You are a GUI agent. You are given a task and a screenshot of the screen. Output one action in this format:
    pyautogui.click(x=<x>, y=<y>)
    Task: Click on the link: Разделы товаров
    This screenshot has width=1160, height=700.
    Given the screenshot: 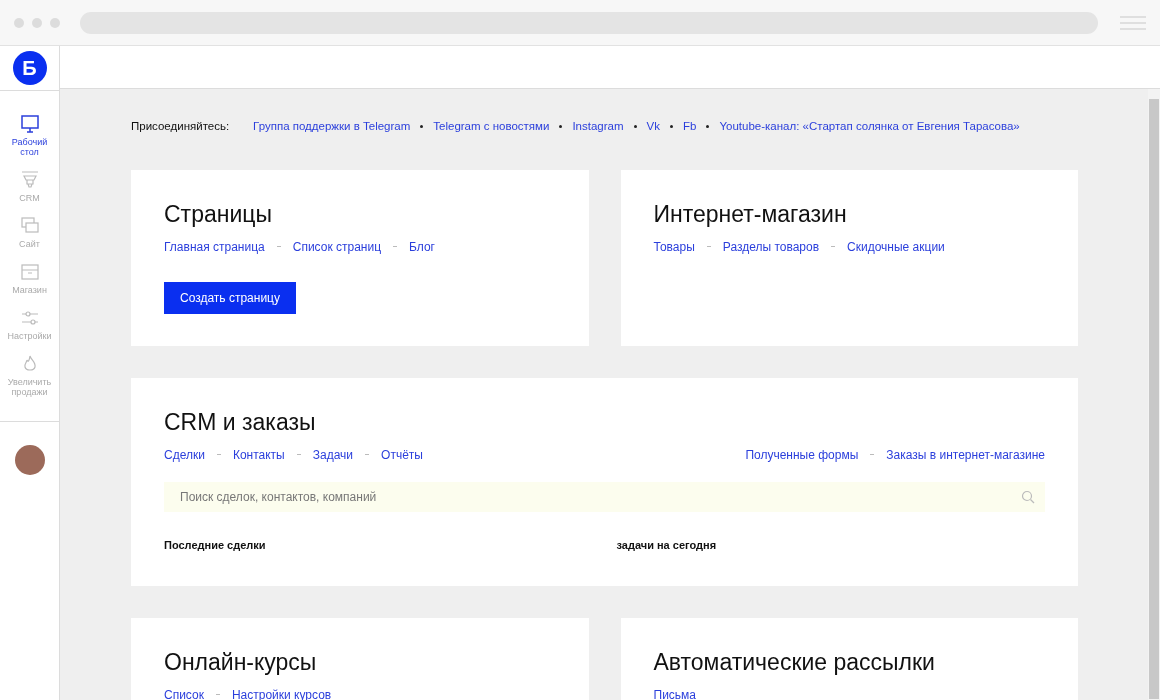 What is the action you would take?
    pyautogui.click(x=771, y=246)
    